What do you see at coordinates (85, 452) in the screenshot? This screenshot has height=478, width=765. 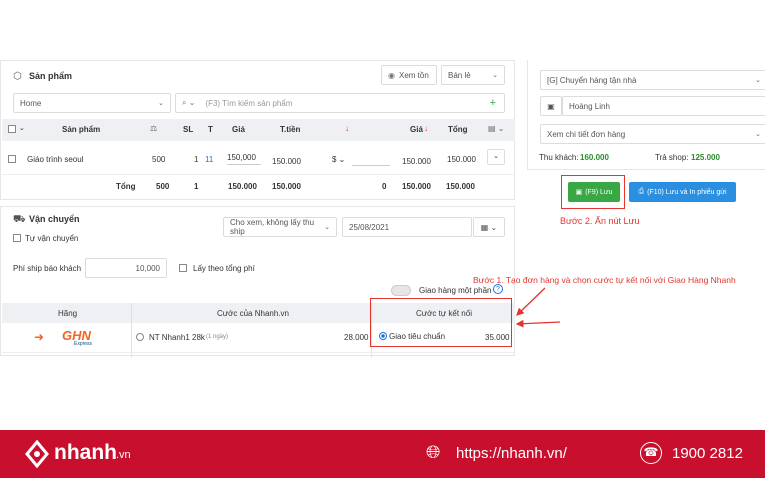 I see `brand-name: nhanh` at bounding box center [85, 452].